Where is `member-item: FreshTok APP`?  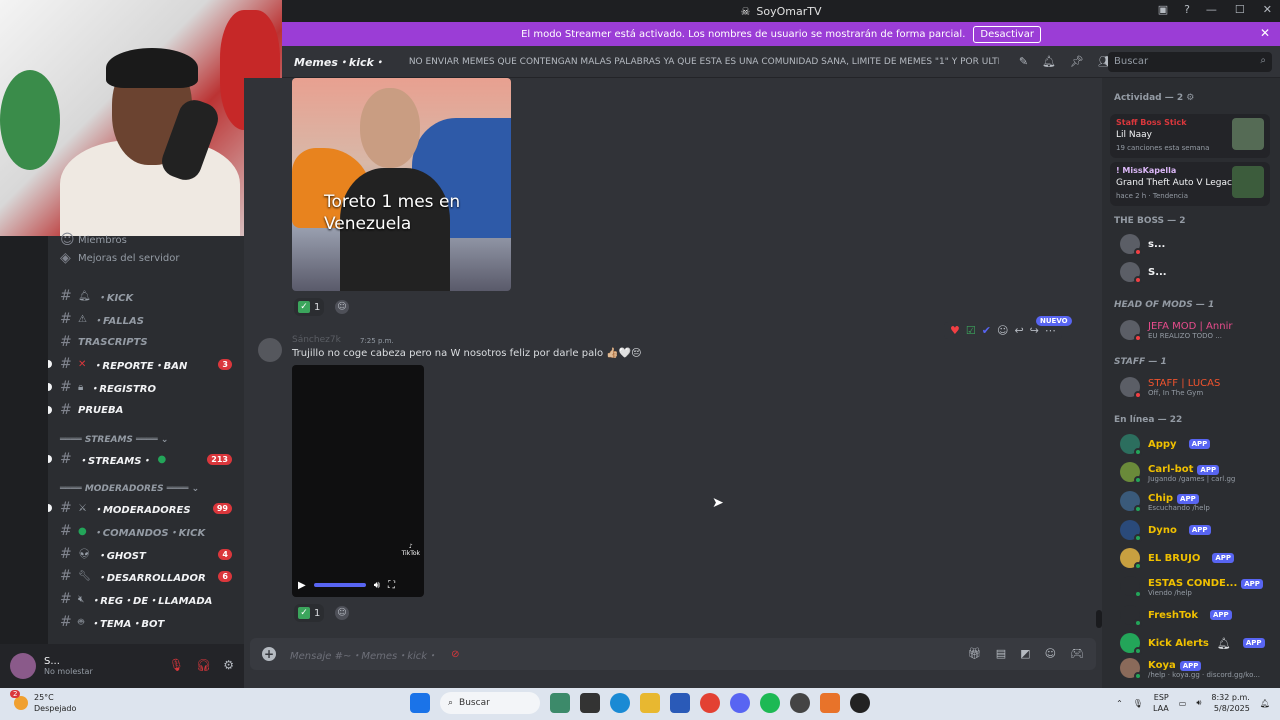
member-item: FreshTok APP is located at coordinates (1200, 615).